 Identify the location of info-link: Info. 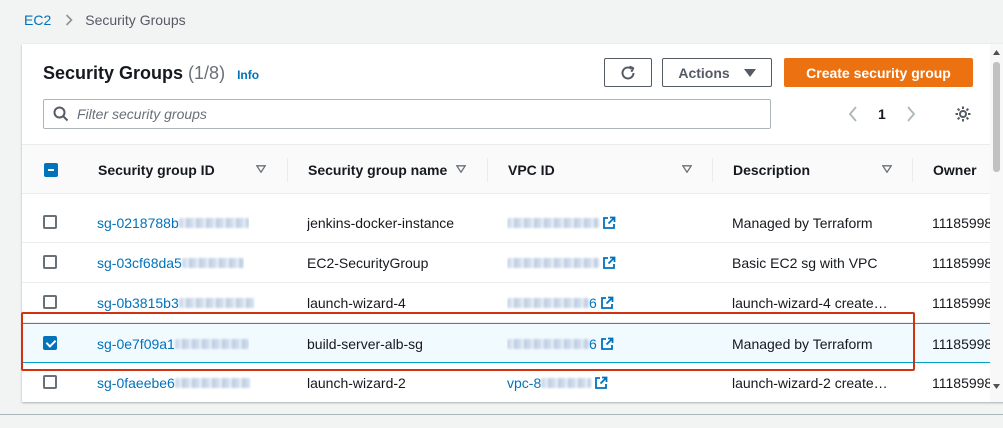
(248, 75).